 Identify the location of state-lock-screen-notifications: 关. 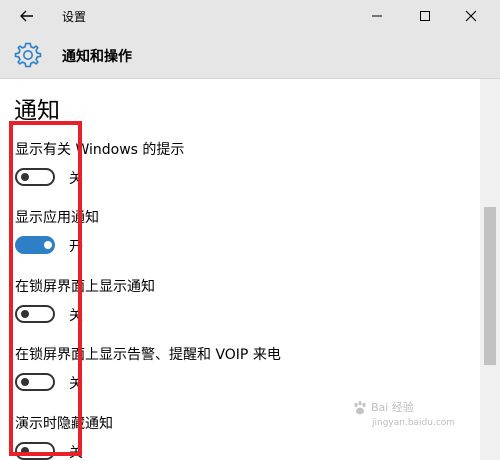
(76, 316).